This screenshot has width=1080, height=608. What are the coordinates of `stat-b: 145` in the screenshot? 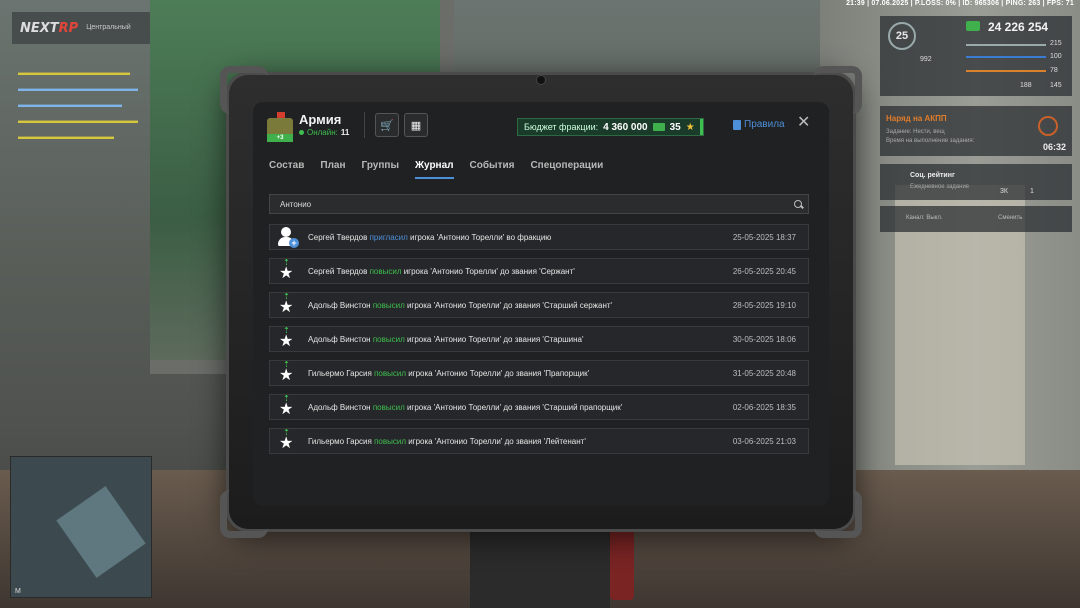 It's located at (1056, 85).